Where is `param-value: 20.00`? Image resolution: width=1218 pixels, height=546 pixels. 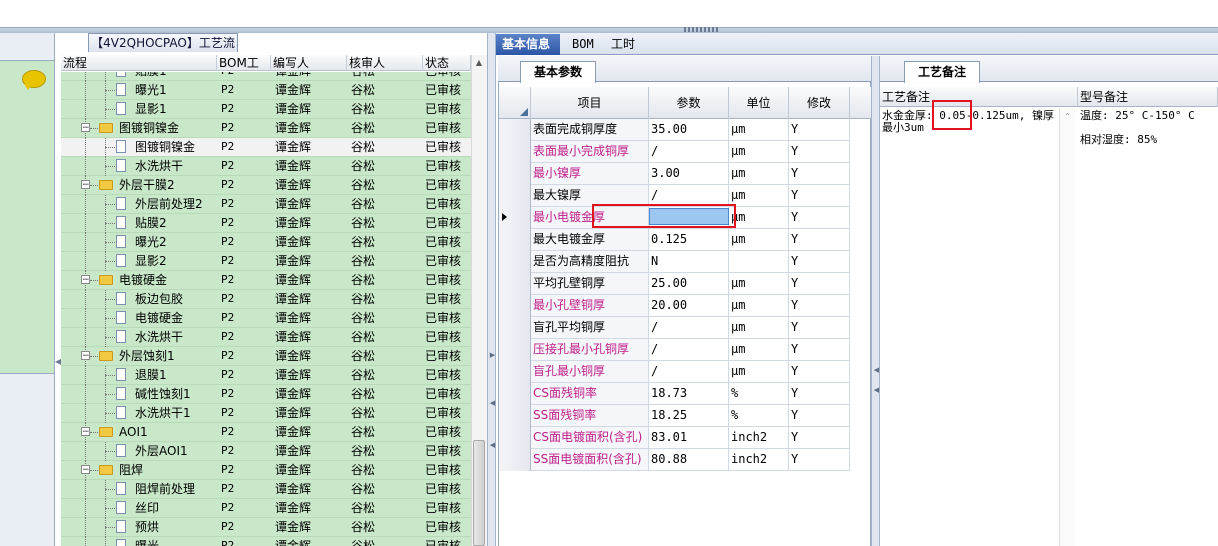 param-value: 20.00 is located at coordinates (689, 305).